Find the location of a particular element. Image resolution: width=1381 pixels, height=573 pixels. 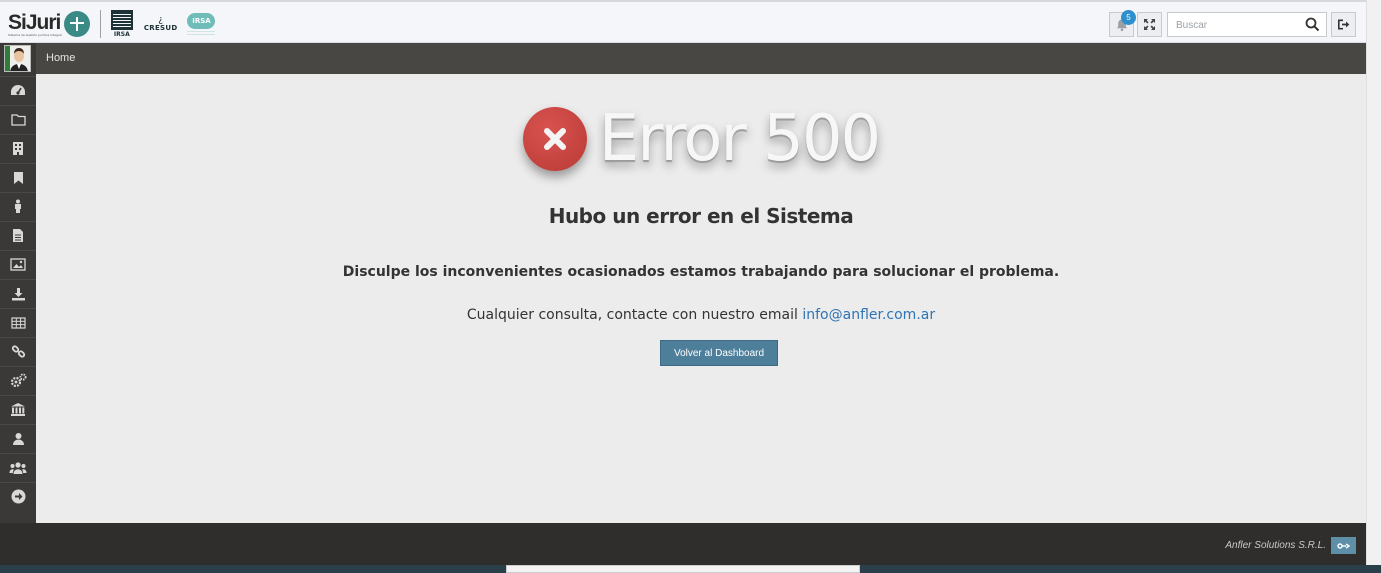

irsa-label: IRSA is located at coordinates (121, 34).